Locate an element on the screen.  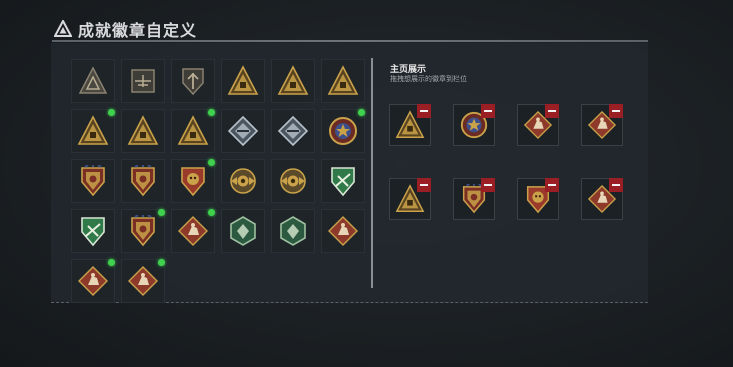
star-medal-badge-icon is located at coordinates (343, 131).